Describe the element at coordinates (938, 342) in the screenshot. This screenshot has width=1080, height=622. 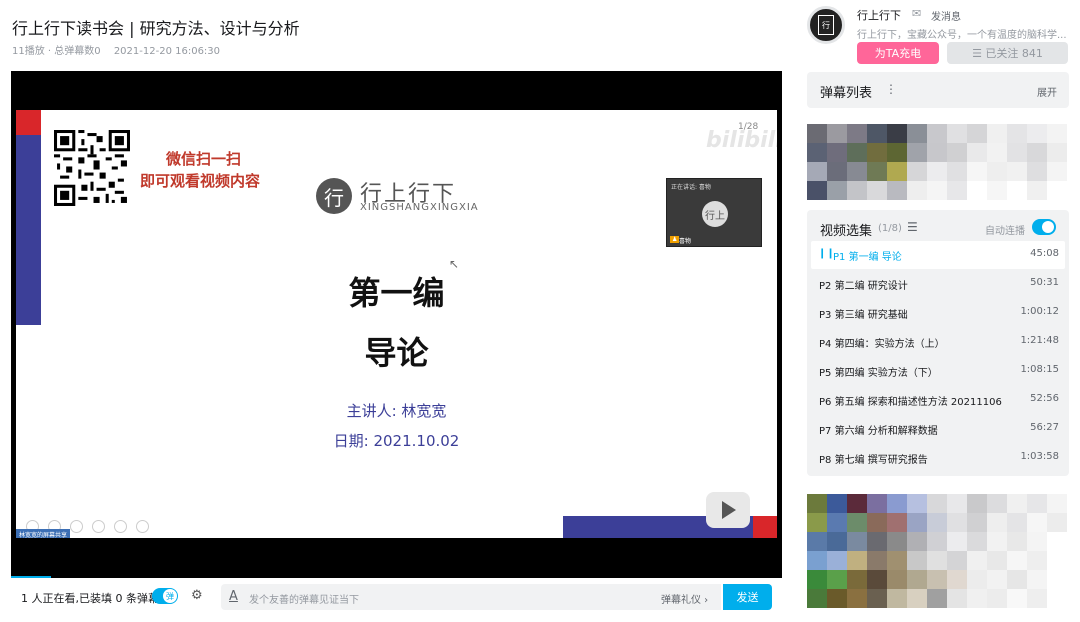
I see `playlist-item: P4 第四编：实验方法（上） 1:21:48` at that location.